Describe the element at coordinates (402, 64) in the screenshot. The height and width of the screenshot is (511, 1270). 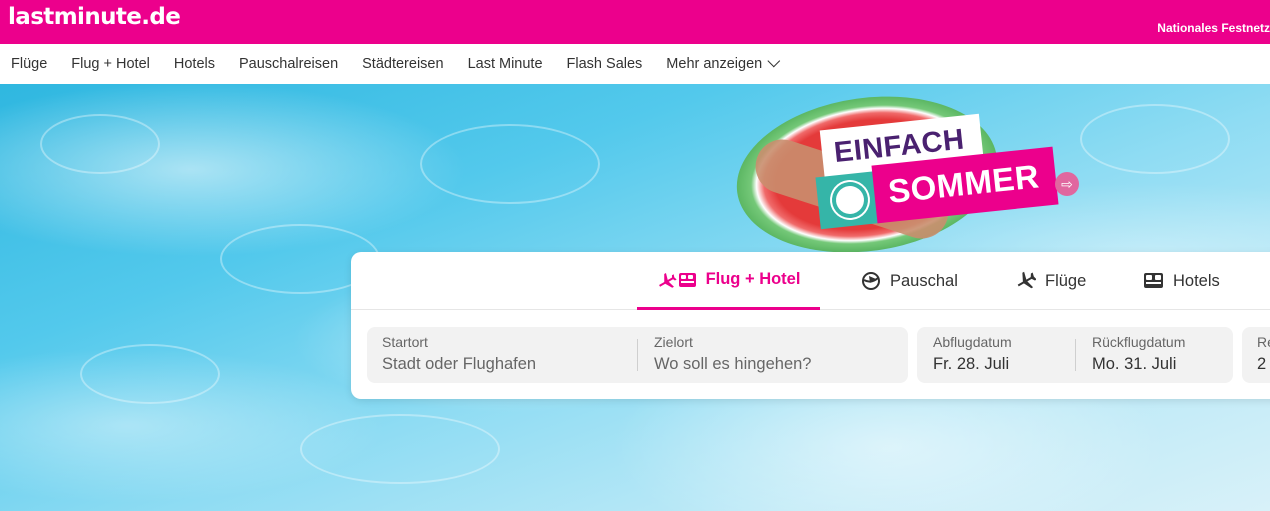
I see `nav-item-staedtereisen: Städtereisen` at that location.